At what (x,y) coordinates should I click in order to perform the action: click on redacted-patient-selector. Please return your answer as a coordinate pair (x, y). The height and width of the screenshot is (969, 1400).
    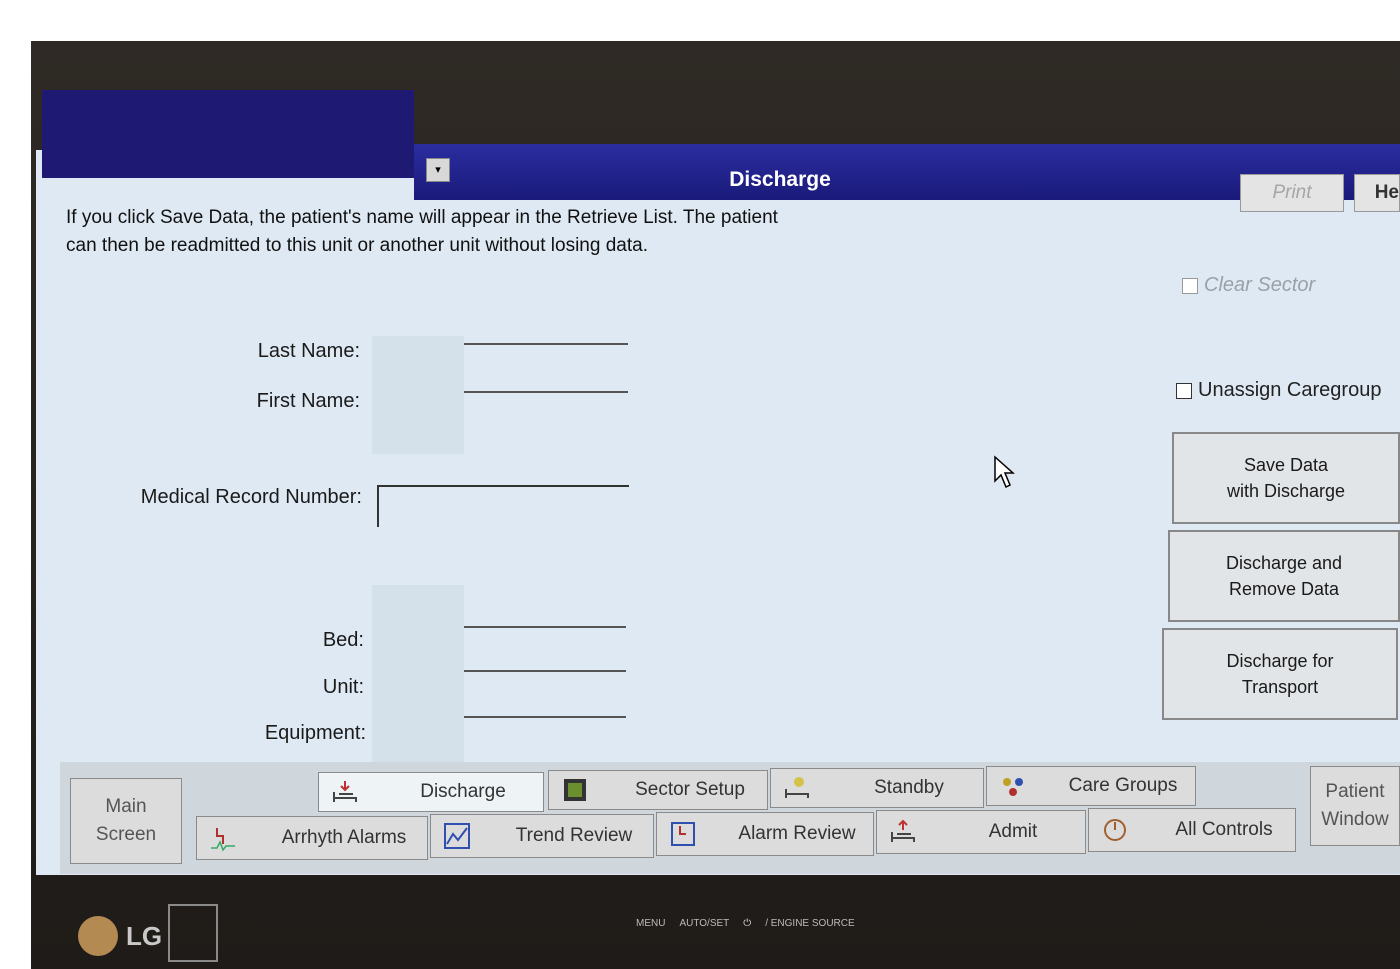
    Looking at the image, I should click on (228, 134).